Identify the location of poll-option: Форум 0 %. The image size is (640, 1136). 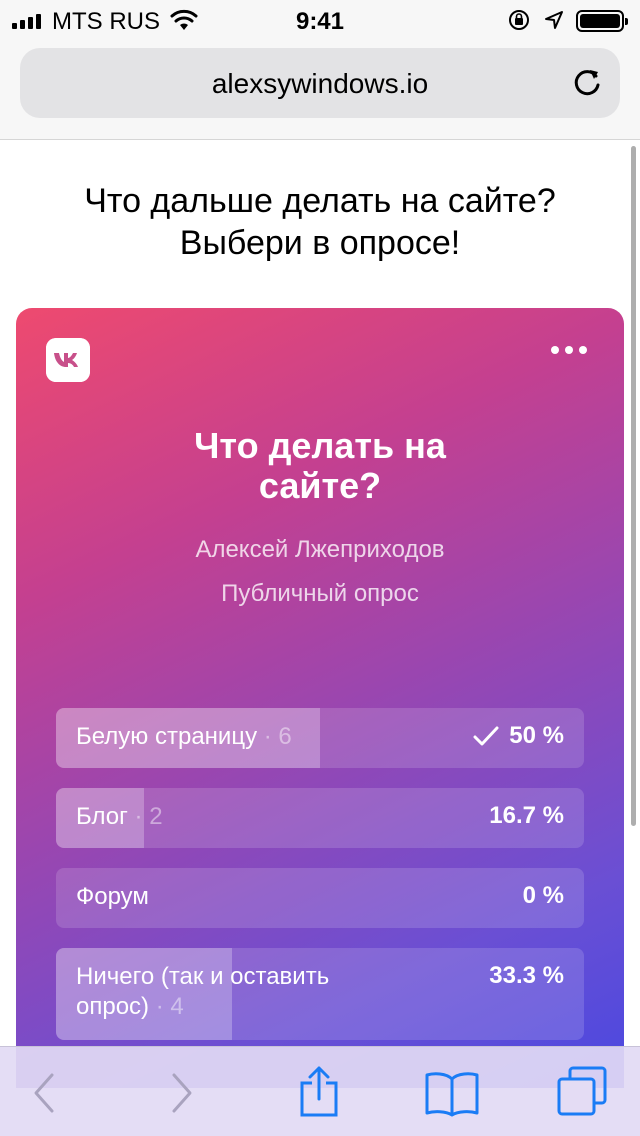
(320, 898).